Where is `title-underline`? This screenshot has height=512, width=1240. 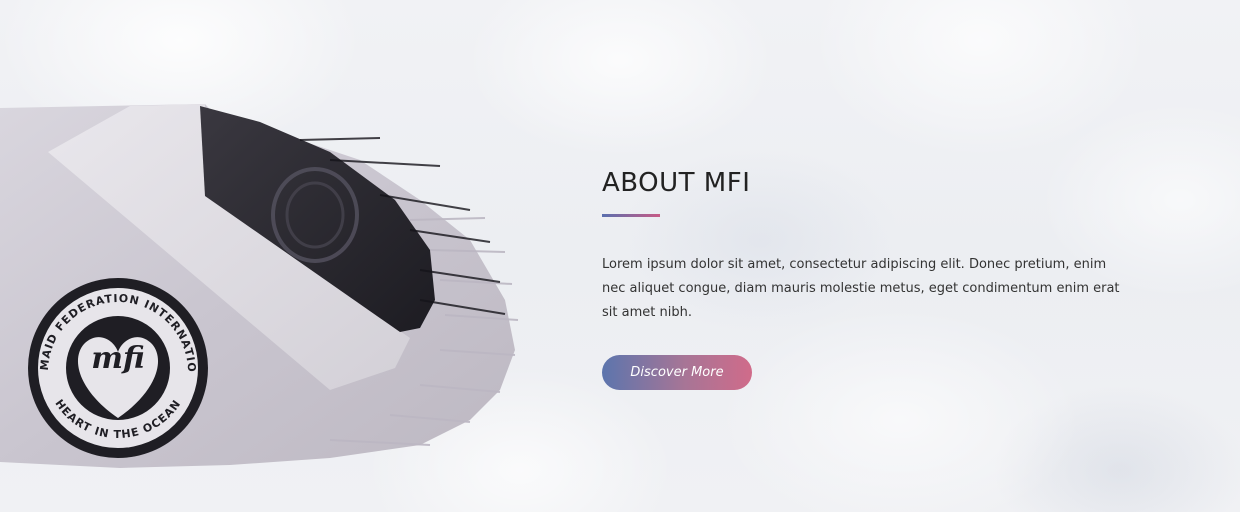 title-underline is located at coordinates (631, 215).